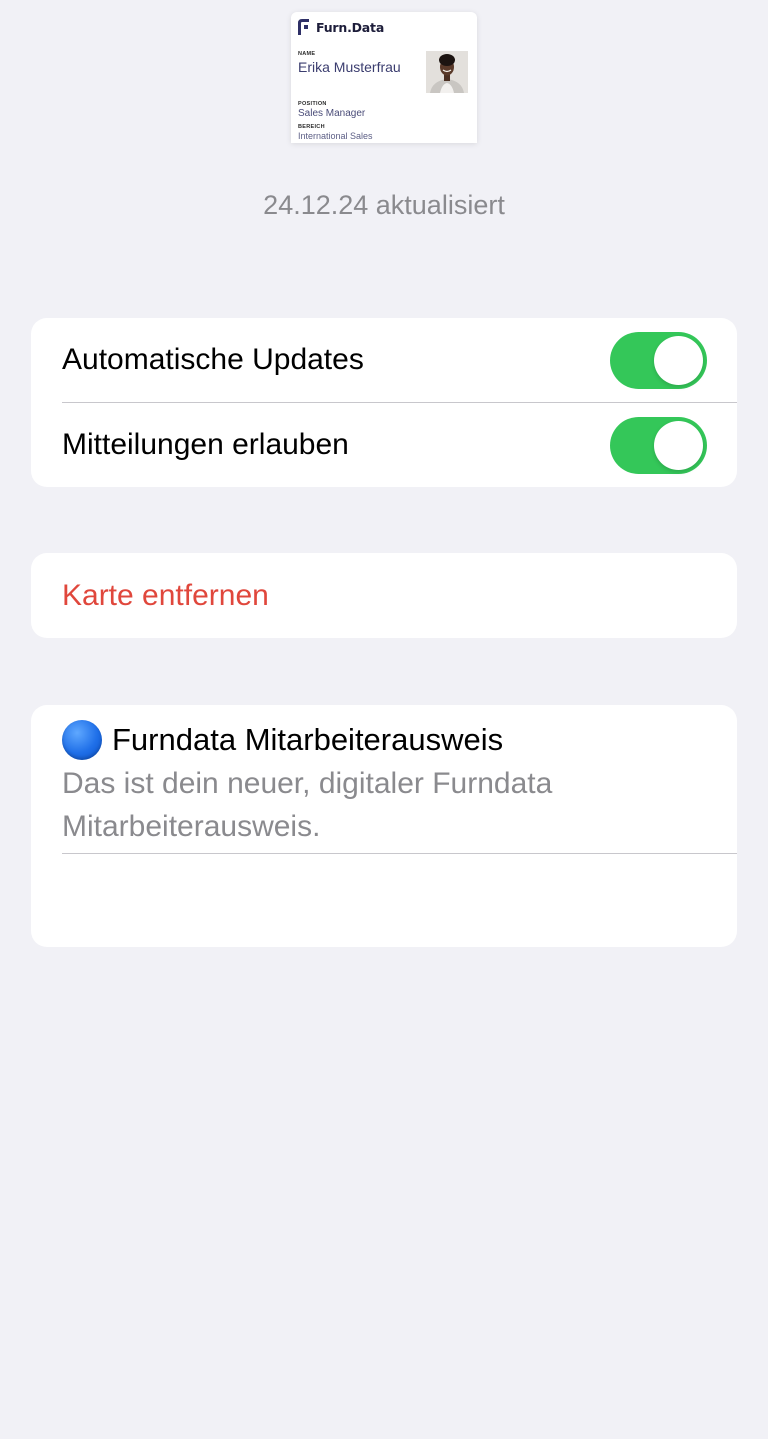 The image size is (768, 1439). What do you see at coordinates (384, 205) in the screenshot?
I see `updated-timestamp: 24.12.24 aktualisiert` at bounding box center [384, 205].